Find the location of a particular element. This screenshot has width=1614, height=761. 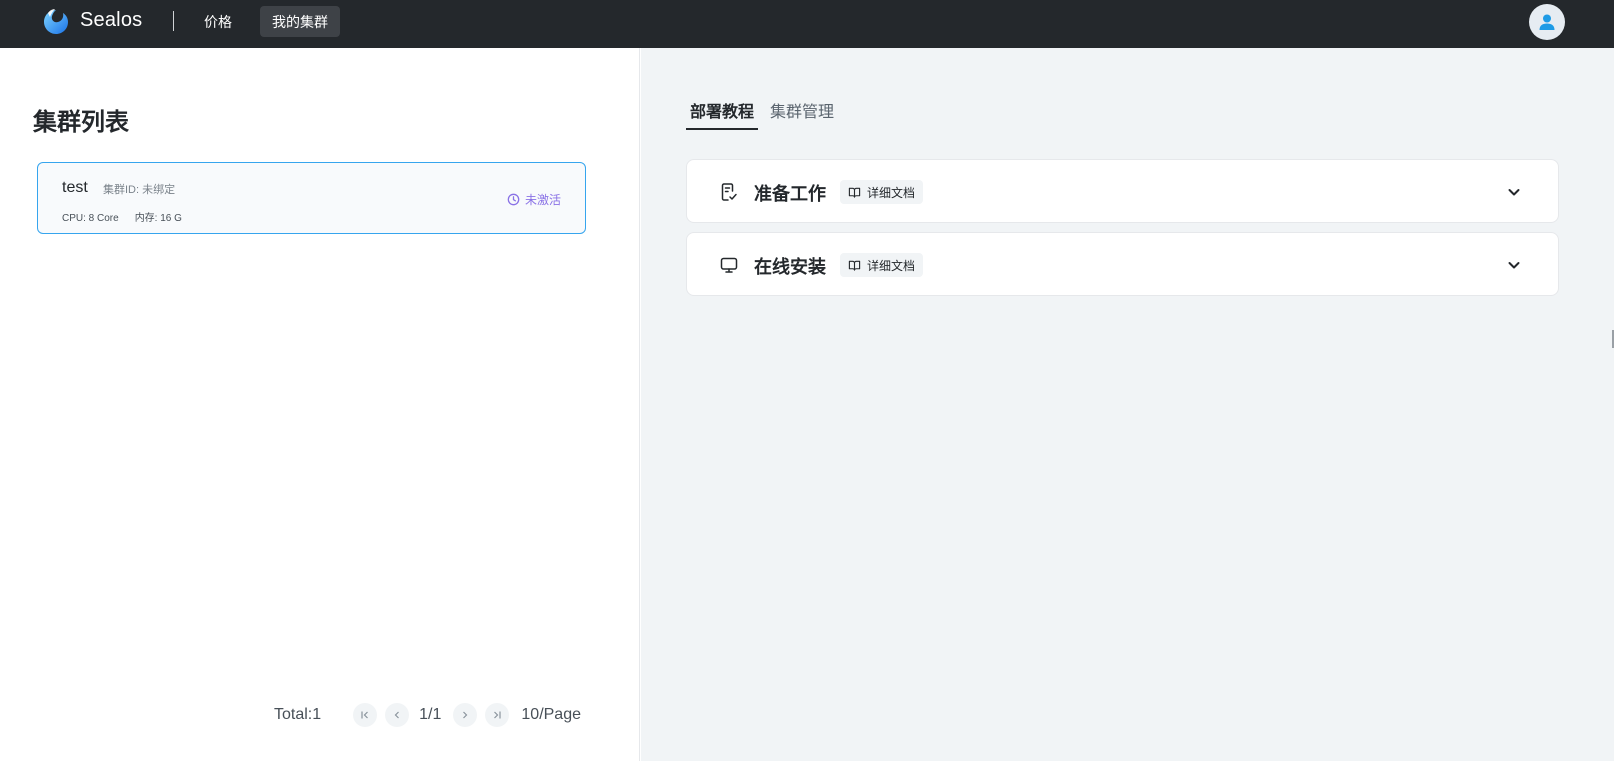

pagination-total: Total:1 is located at coordinates (298, 714).